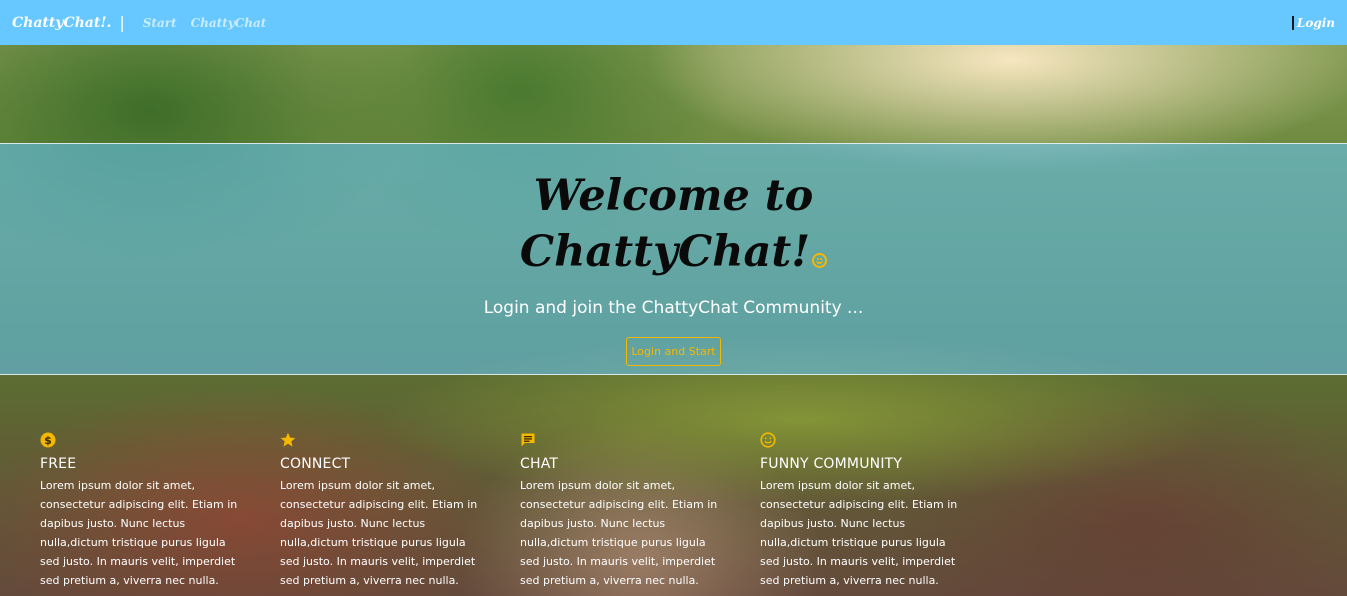 The image size is (1347, 596). I want to click on login-and-start-button: Login and Start, so click(673, 351).